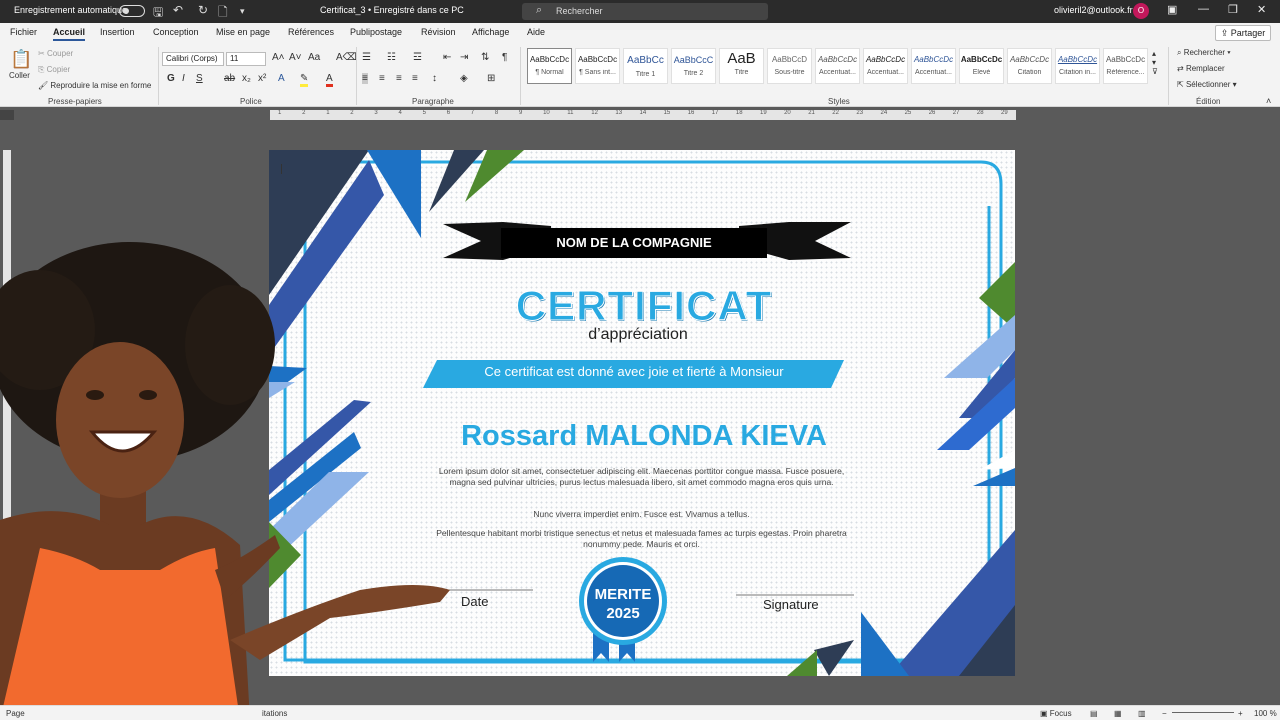 Image resolution: width=1280 pixels, height=720 pixels. I want to click on font-color-icon: A, so click(329, 80).